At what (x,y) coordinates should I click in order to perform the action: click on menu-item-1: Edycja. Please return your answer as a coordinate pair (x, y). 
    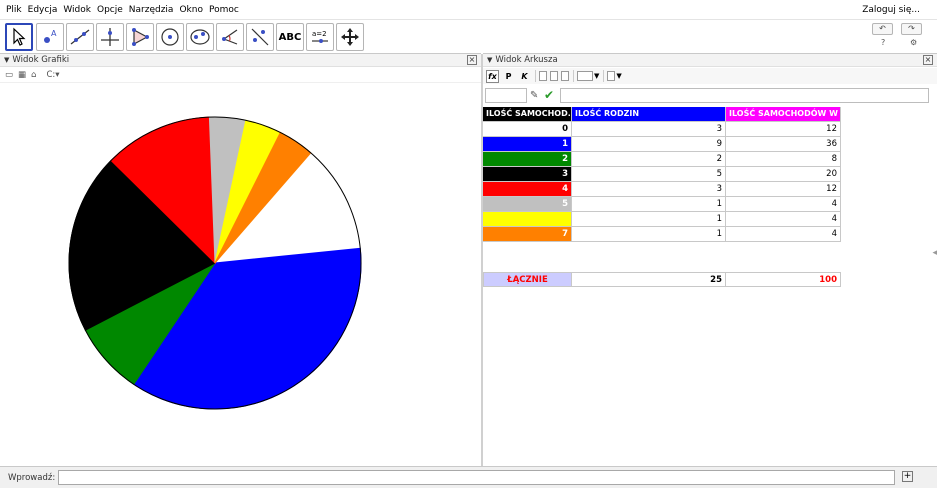
    Looking at the image, I should click on (43, 10).